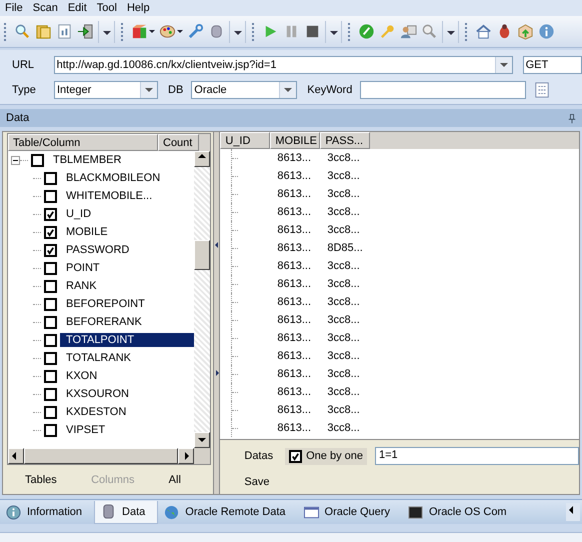 The height and width of the screenshot is (542, 582). What do you see at coordinates (283, 65) in the screenshot?
I see `url-field: http://wap.gd.10086.cn/kx/clientveiw.jsp?id=1` at bounding box center [283, 65].